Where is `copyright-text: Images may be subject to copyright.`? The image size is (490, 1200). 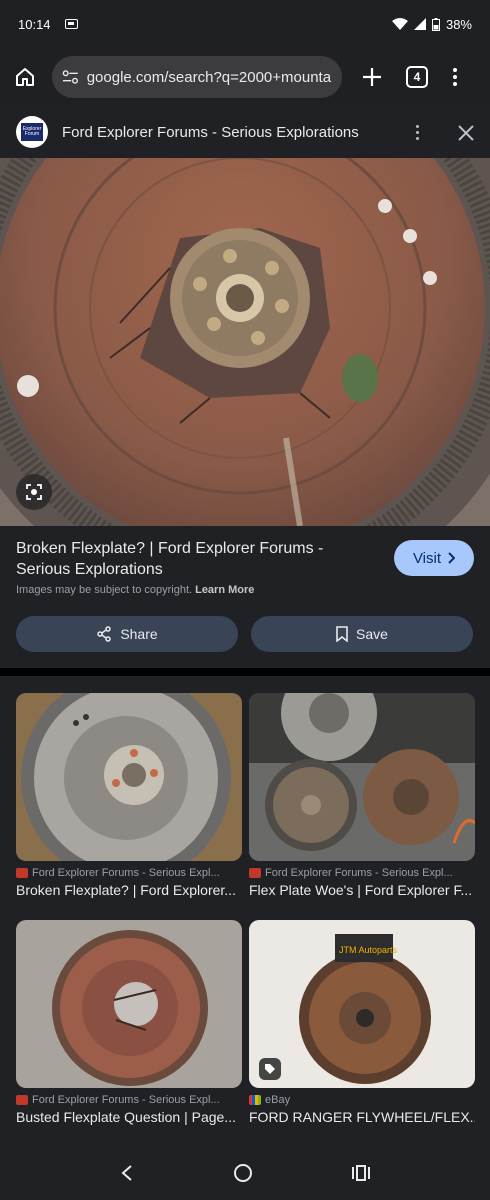
copyright-text: Images may be subject to copyright. is located at coordinates (104, 590).